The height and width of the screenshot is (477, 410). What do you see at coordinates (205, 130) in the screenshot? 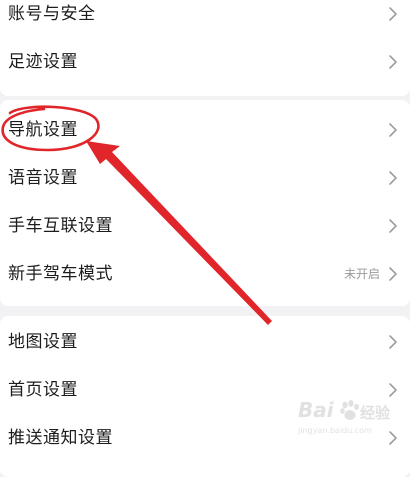
I see `setting-row-navigation: 导航设置` at bounding box center [205, 130].